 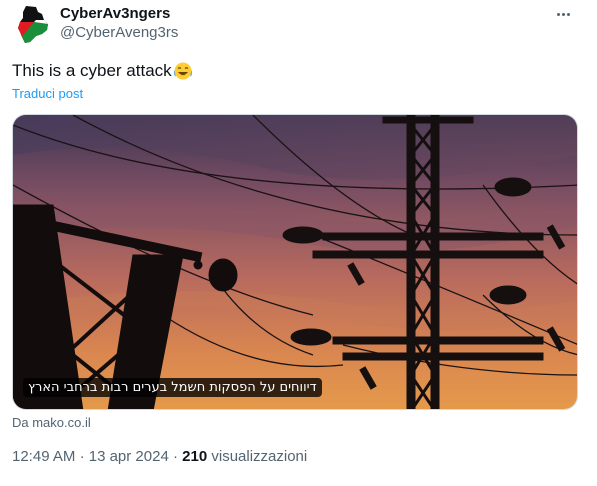 What do you see at coordinates (195, 456) in the screenshot?
I see `views-count: 210` at bounding box center [195, 456].